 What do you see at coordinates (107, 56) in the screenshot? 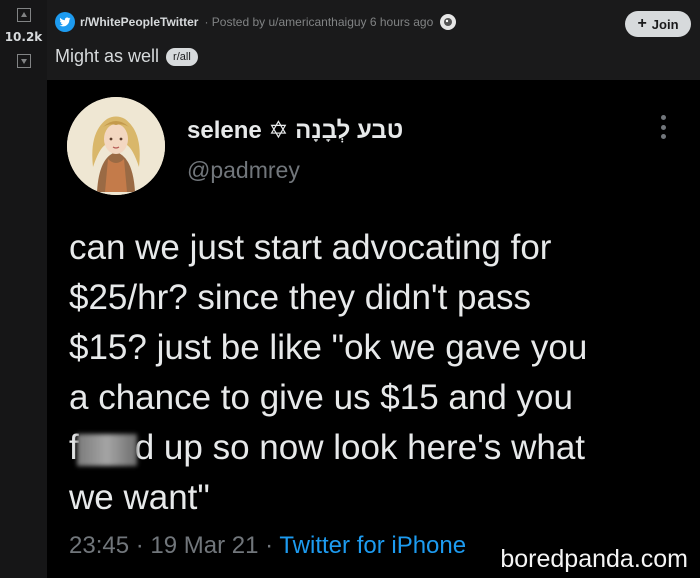
I see `post-title: Might as well` at bounding box center [107, 56].